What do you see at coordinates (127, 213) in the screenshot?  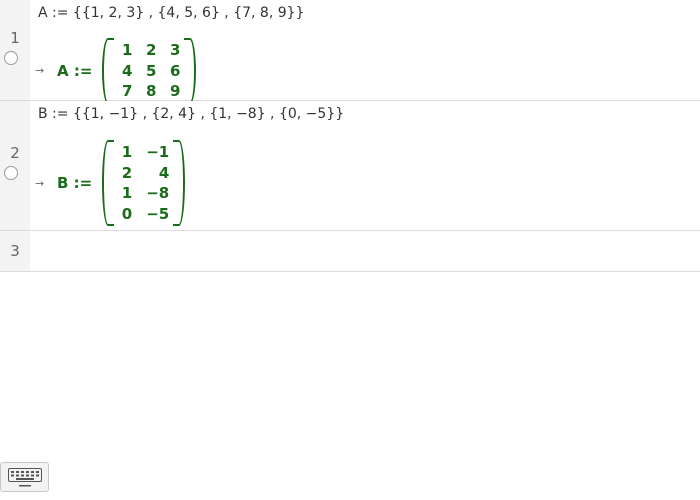 I see `matrix-cell: 0` at bounding box center [127, 213].